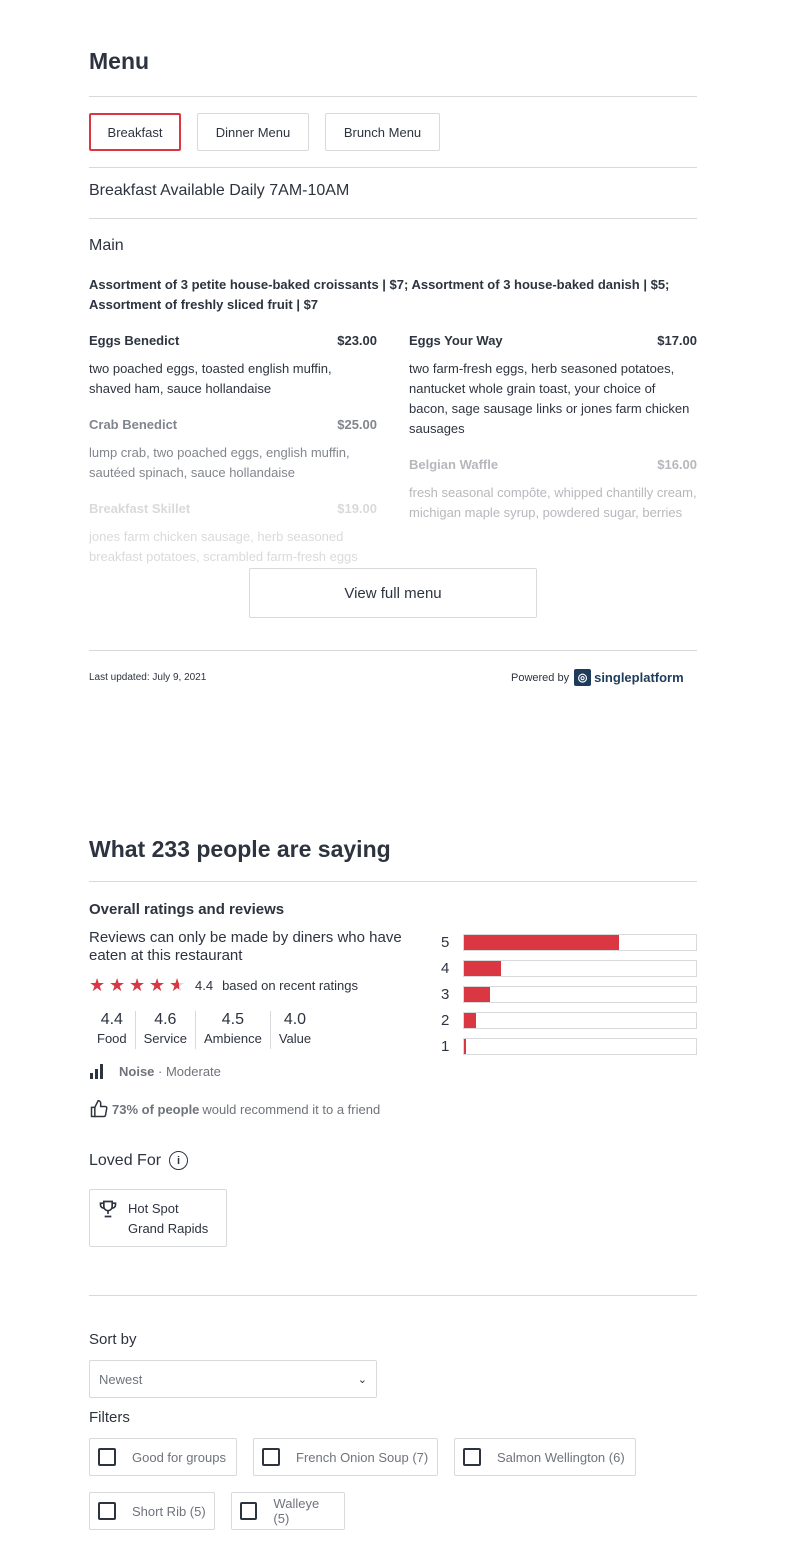 The height and width of the screenshot is (1554, 785). I want to click on sub-rating-label: Food, so click(112, 1038).